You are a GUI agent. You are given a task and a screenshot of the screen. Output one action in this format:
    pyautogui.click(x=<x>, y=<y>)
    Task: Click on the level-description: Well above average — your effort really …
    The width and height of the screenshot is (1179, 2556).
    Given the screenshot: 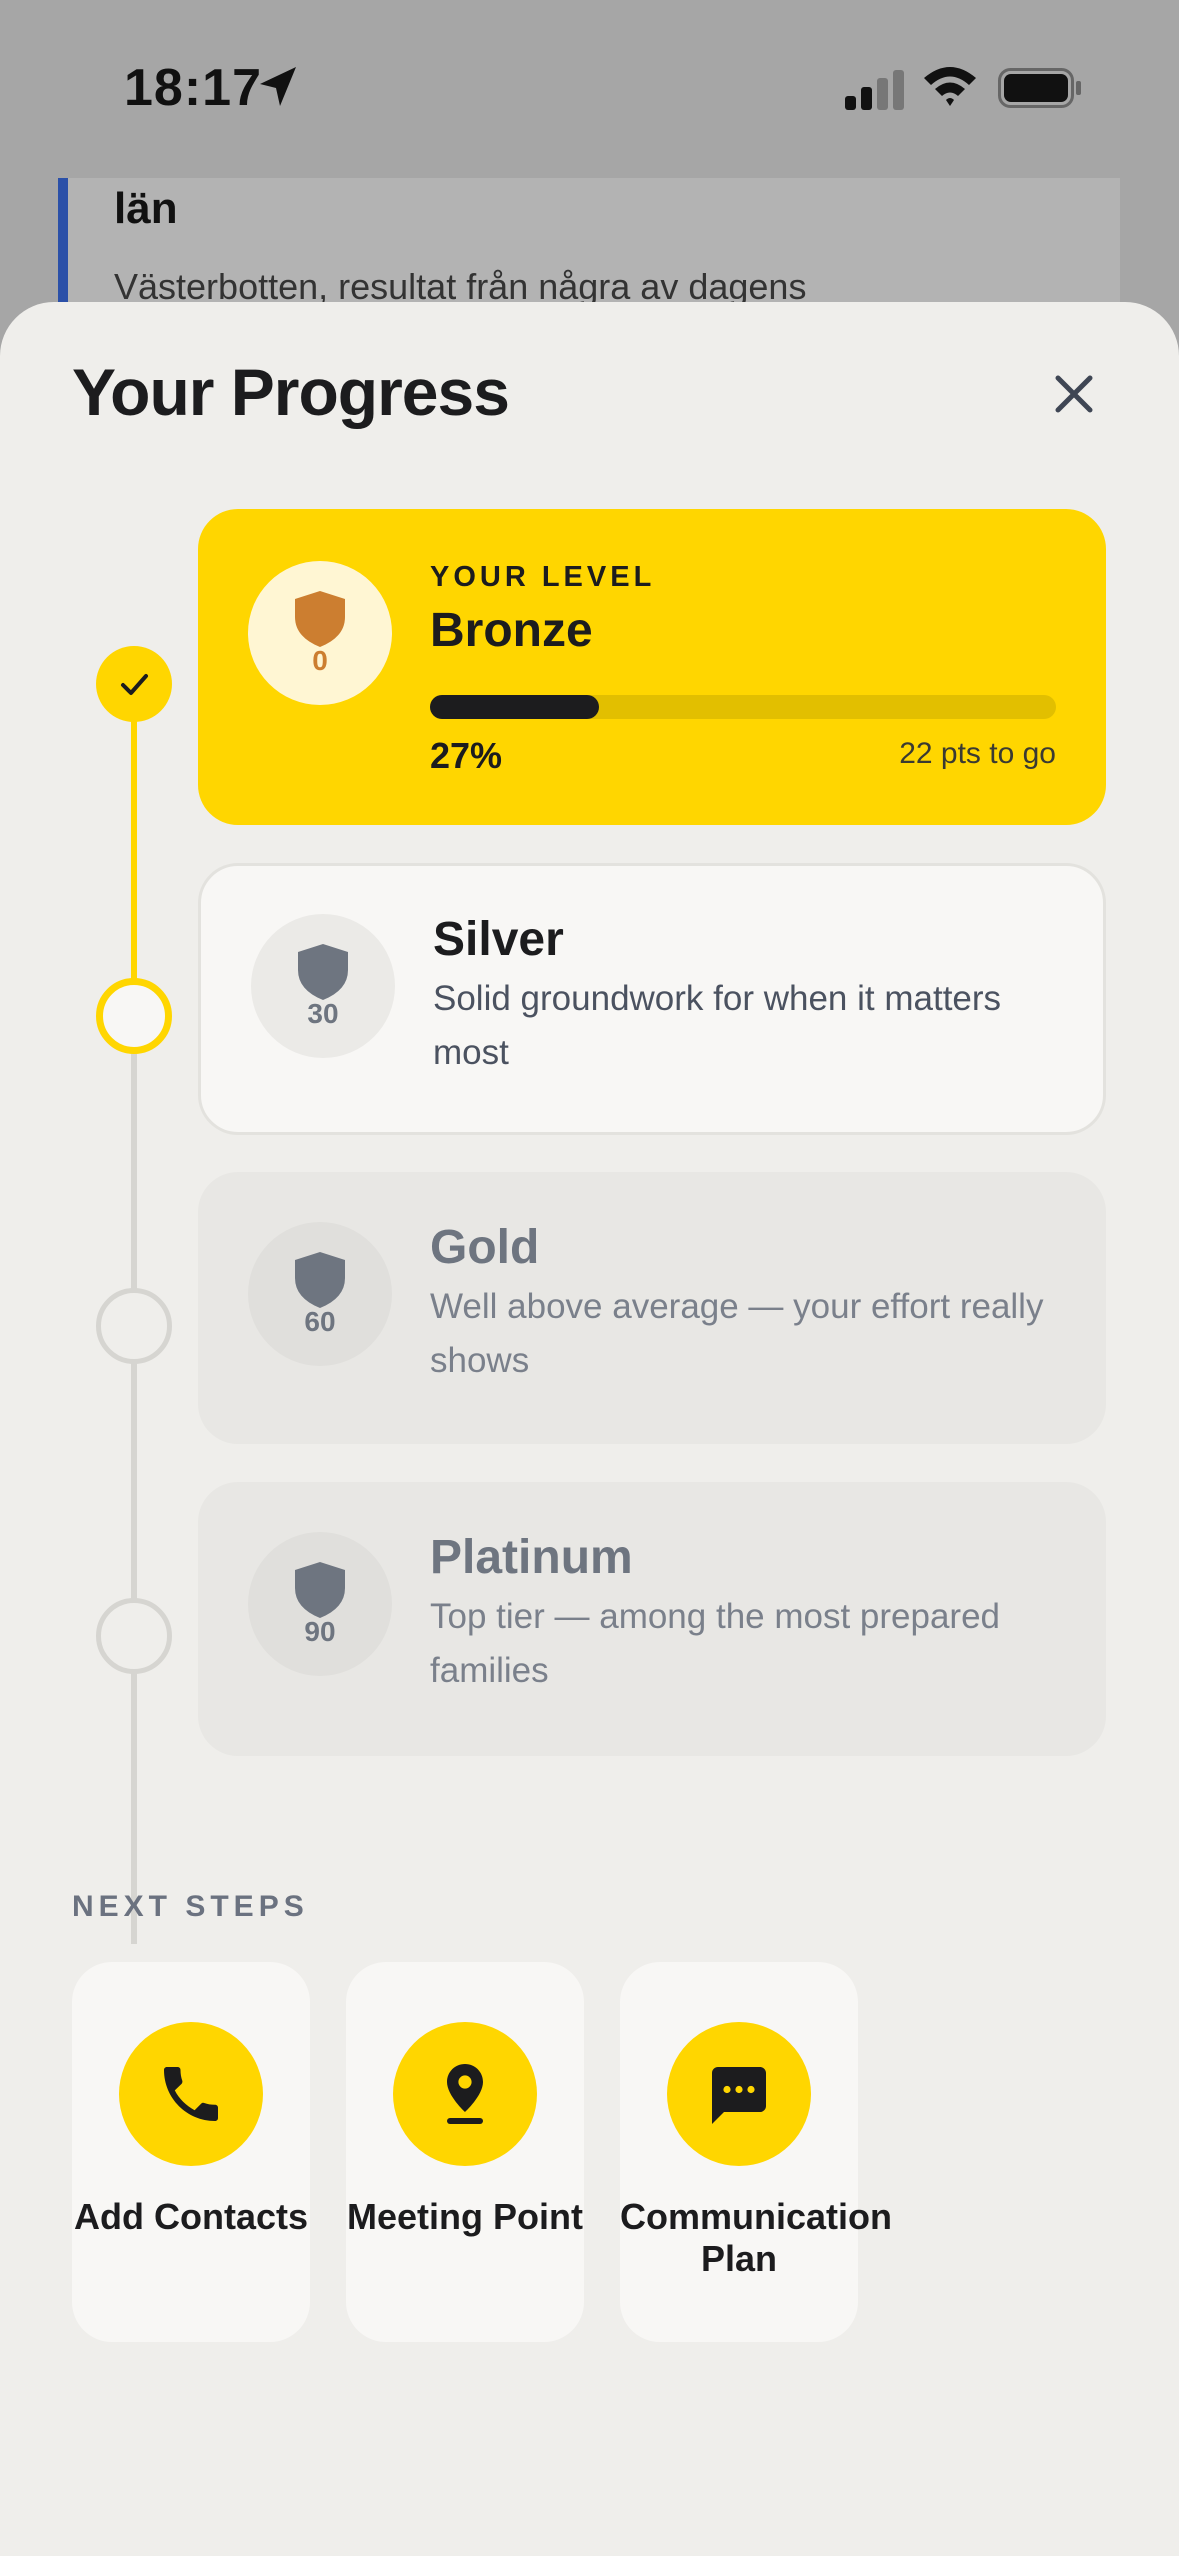 What is the action you would take?
    pyautogui.click(x=737, y=1333)
    